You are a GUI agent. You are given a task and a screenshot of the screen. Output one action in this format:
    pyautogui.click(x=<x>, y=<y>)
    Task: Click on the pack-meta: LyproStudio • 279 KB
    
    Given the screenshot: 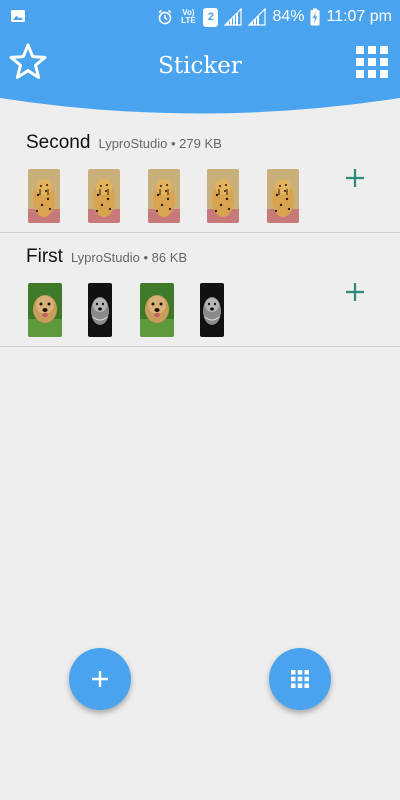 What is the action you would take?
    pyautogui.click(x=159, y=143)
    